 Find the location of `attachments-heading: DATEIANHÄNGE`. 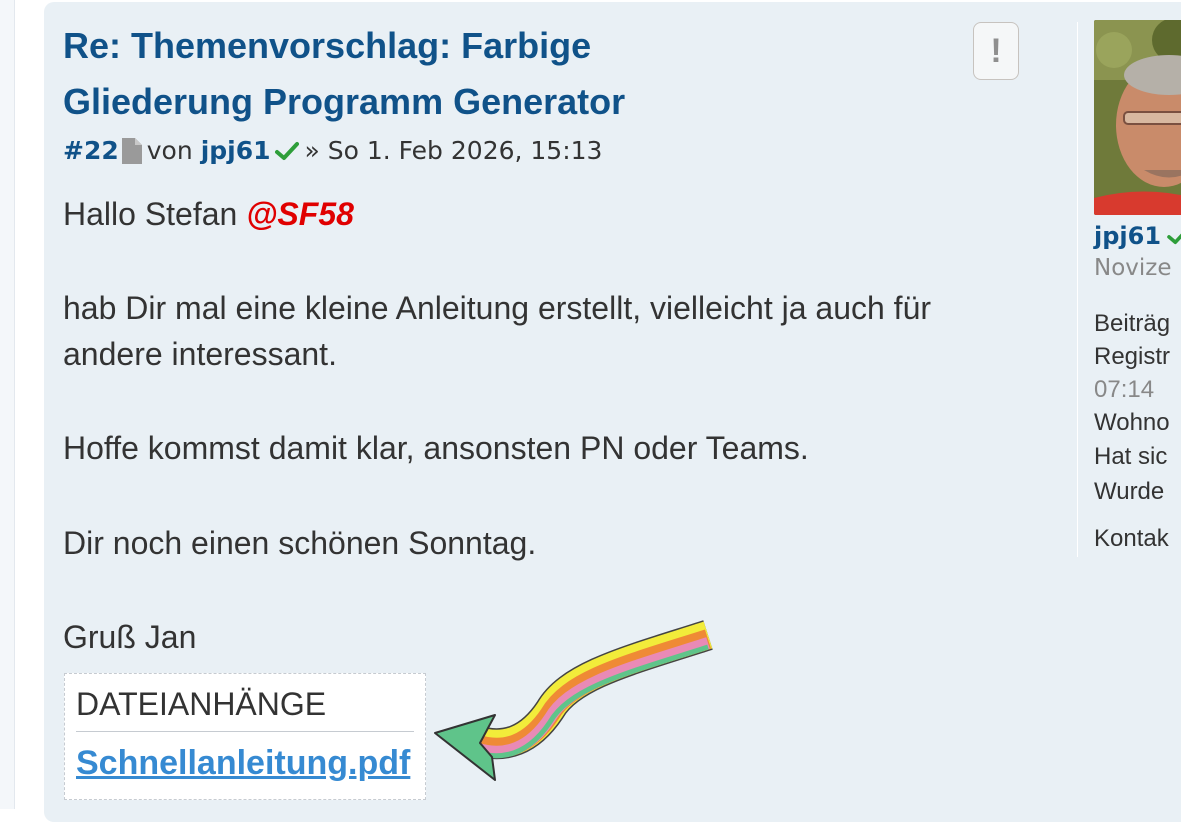

attachments-heading: DATEIANHÄNGE is located at coordinates (245, 709).